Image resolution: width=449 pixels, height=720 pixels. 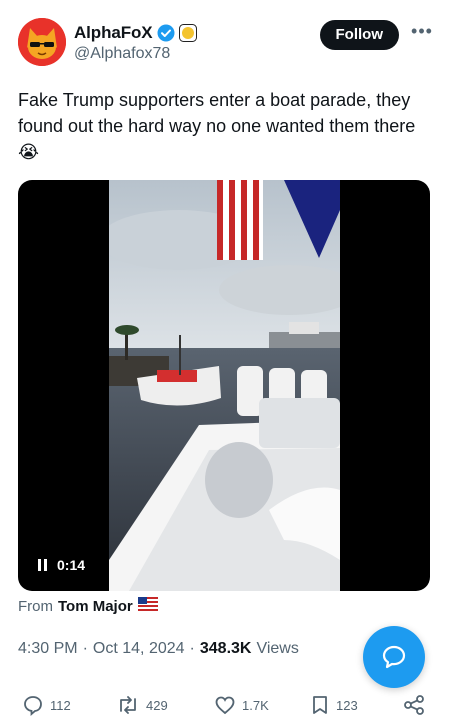 What do you see at coordinates (359, 35) in the screenshot?
I see `follow-button: Follow` at bounding box center [359, 35].